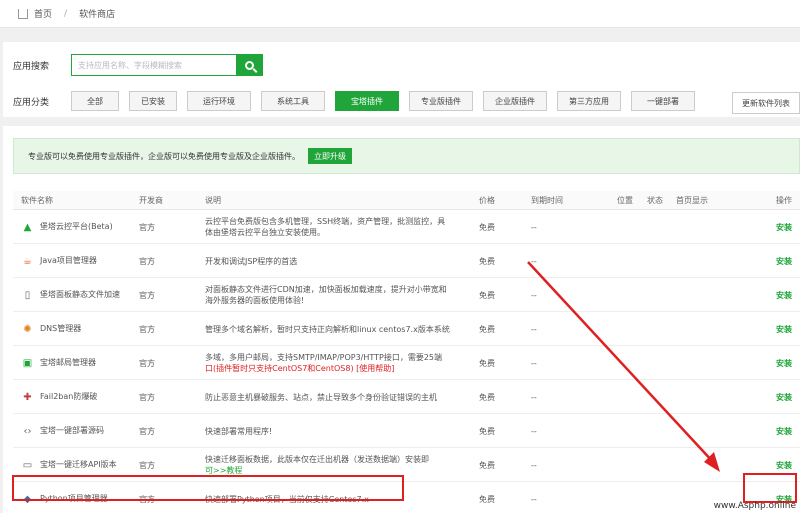  What do you see at coordinates (255, 300) in the screenshot?
I see `description-line2: 海外服务器的面板使用体验!` at bounding box center [255, 300].